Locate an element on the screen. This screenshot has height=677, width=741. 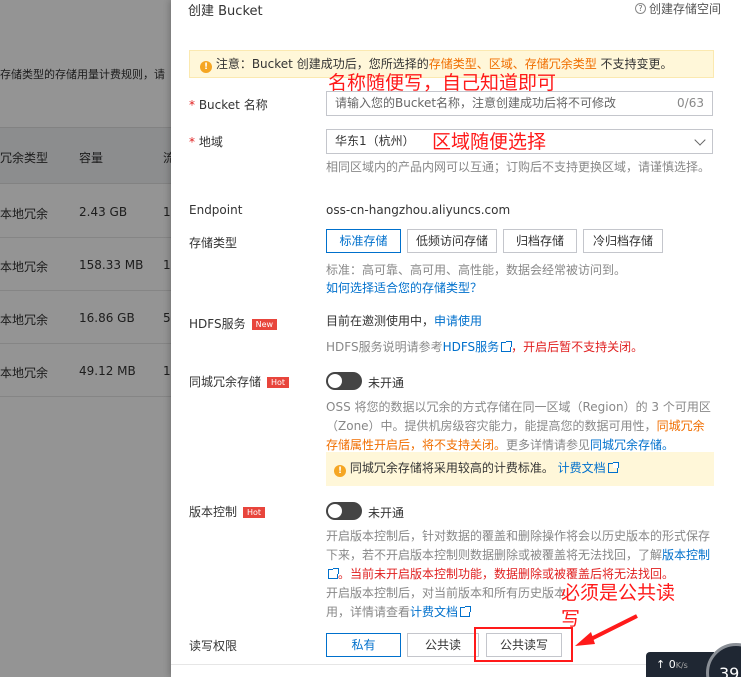
hdfs-status: 目前在邀测使用中，申请使用 is located at coordinates (404, 321).